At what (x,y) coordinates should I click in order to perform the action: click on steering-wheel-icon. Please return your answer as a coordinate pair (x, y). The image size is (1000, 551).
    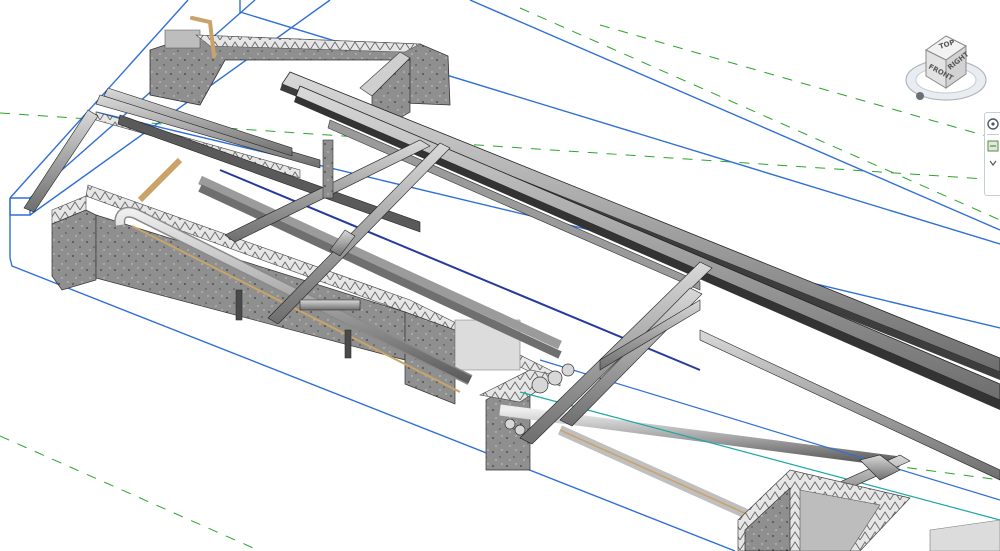
    Looking at the image, I should click on (993, 124).